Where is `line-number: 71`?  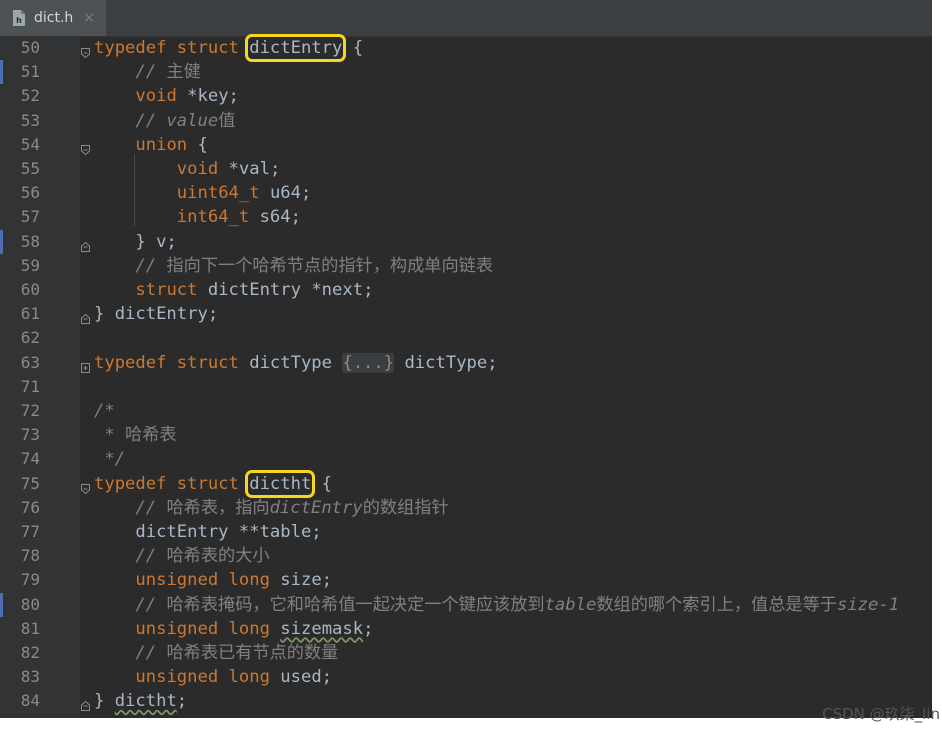
line-number: 71 is located at coordinates (30, 386).